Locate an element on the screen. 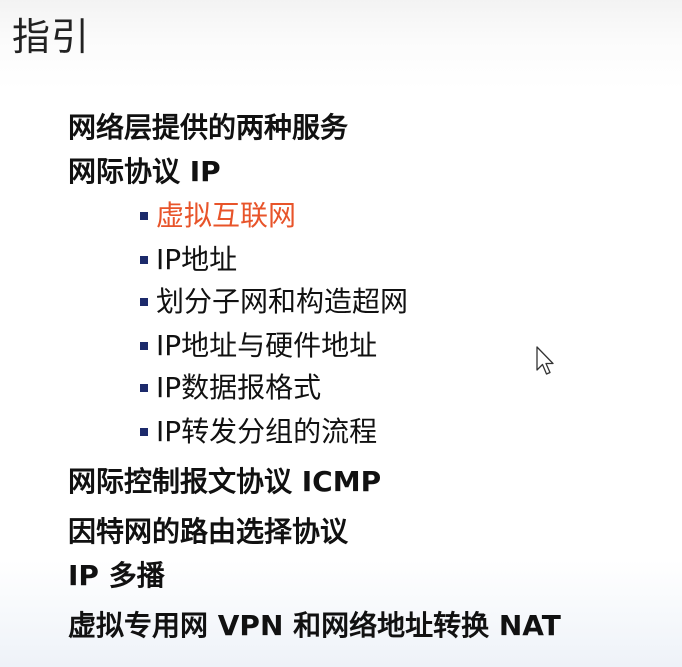  outline-item-label: 网际控制报文协议 ICMP is located at coordinates (225, 481).